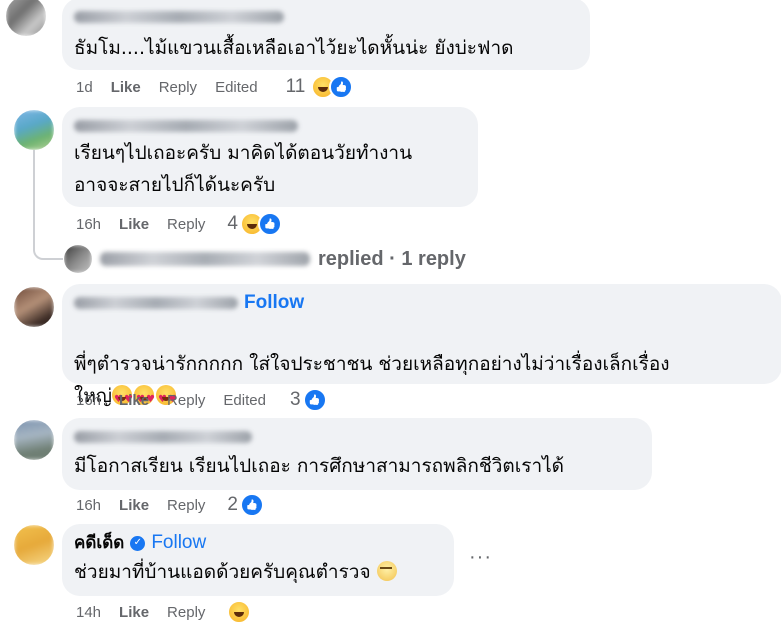 The height and width of the screenshot is (627, 781). What do you see at coordinates (138, 543) in the screenshot?
I see `verified-badge-icon: ✓` at bounding box center [138, 543].